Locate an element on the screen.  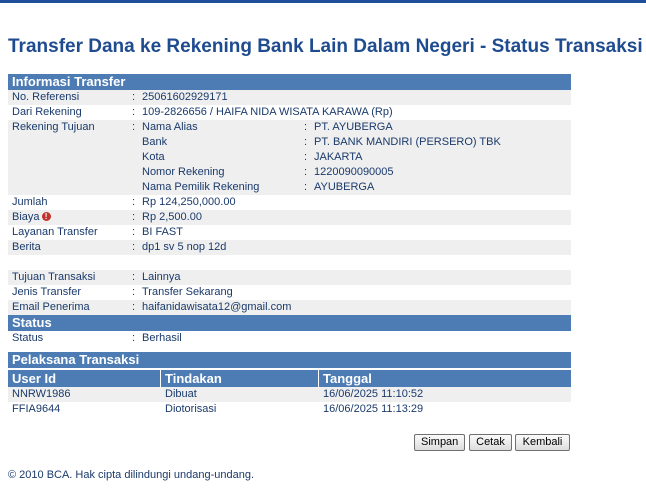
section-header-informasi-transfer: Informasi Transfer is located at coordinates (289, 82).